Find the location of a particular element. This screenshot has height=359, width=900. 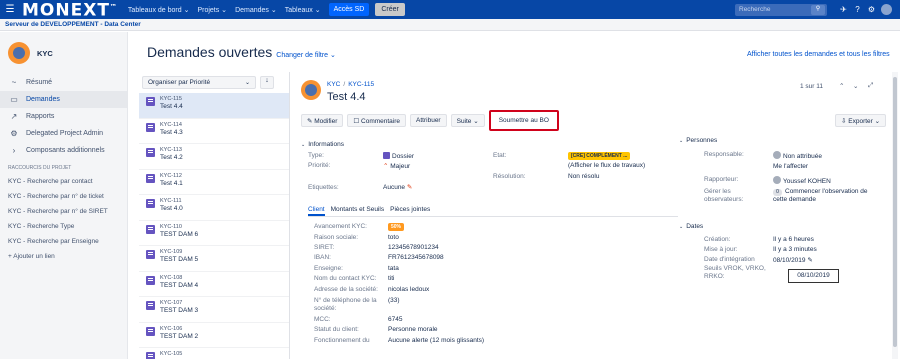

list-item: KYC-110 TEST DAM 6 is located at coordinates (214, 233).